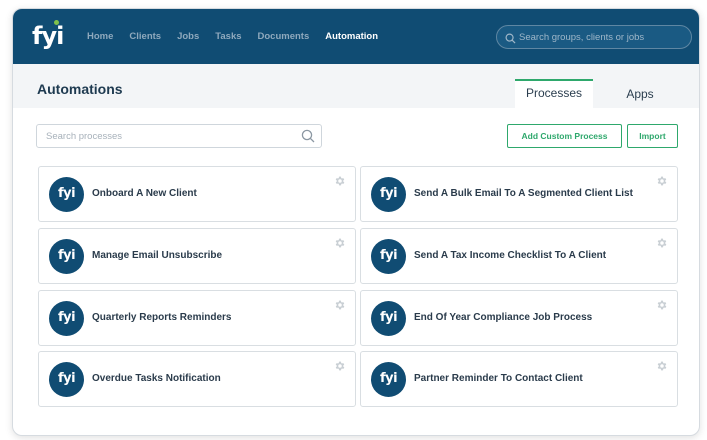 This screenshot has height=440, width=707. Describe the element at coordinates (100, 36) in the screenshot. I see `nav-item-home: Home` at that location.